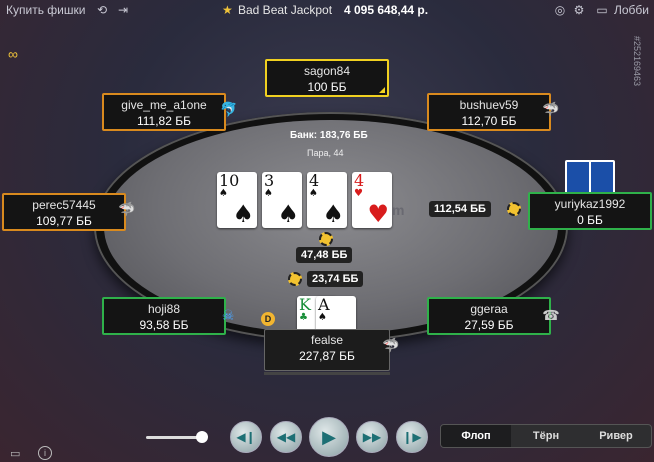 Image resolution: width=654 pixels, height=462 pixels. I want to click on felt-watermark: m, so click(398, 210).